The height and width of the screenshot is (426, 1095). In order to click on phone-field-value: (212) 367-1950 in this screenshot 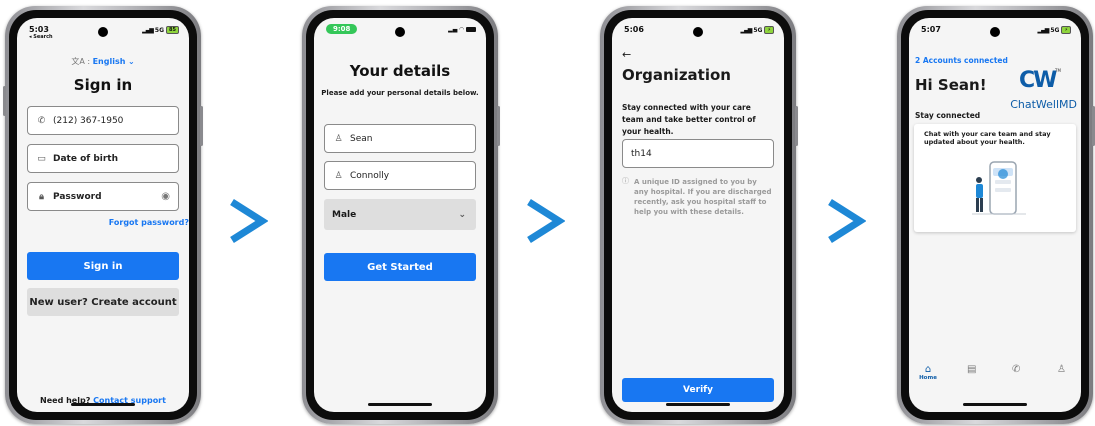, I will do `click(88, 120)`.